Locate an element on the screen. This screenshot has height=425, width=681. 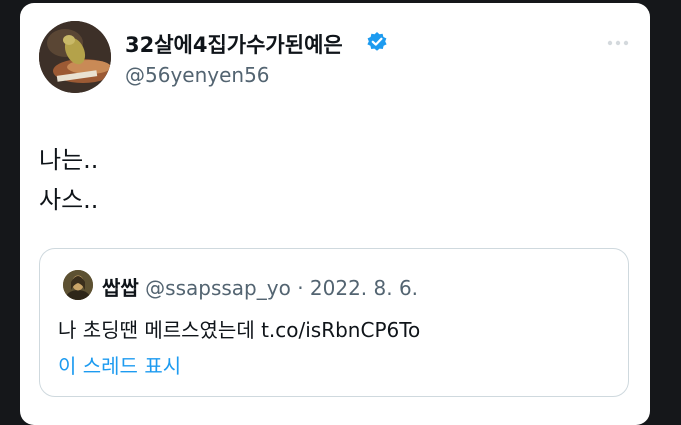
quoted-author-handle: @ssapssap_yo is located at coordinates (218, 288).